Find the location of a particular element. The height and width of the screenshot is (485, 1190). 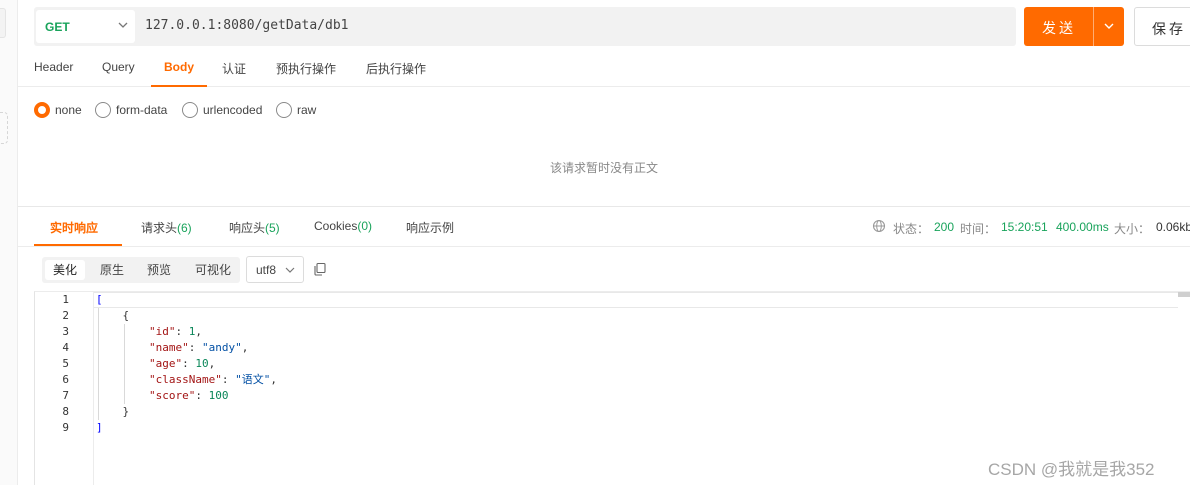

tab-label: 实时响应 is located at coordinates (74, 228).